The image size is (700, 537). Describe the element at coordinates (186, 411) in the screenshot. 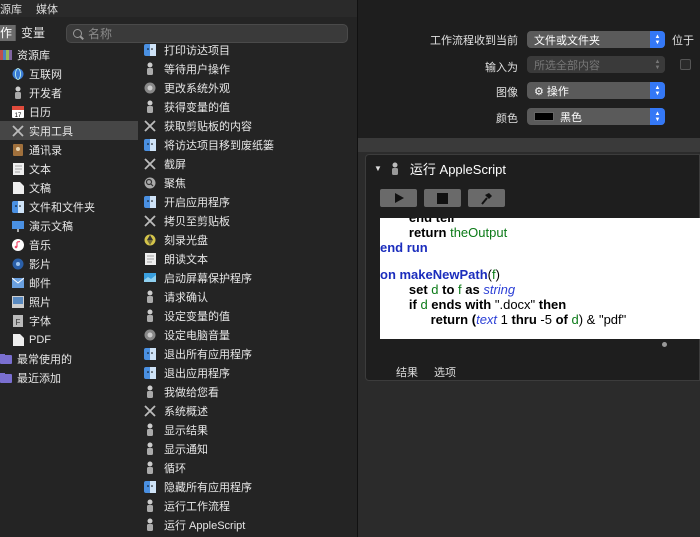

I see `action-item-label: 系统概述` at that location.